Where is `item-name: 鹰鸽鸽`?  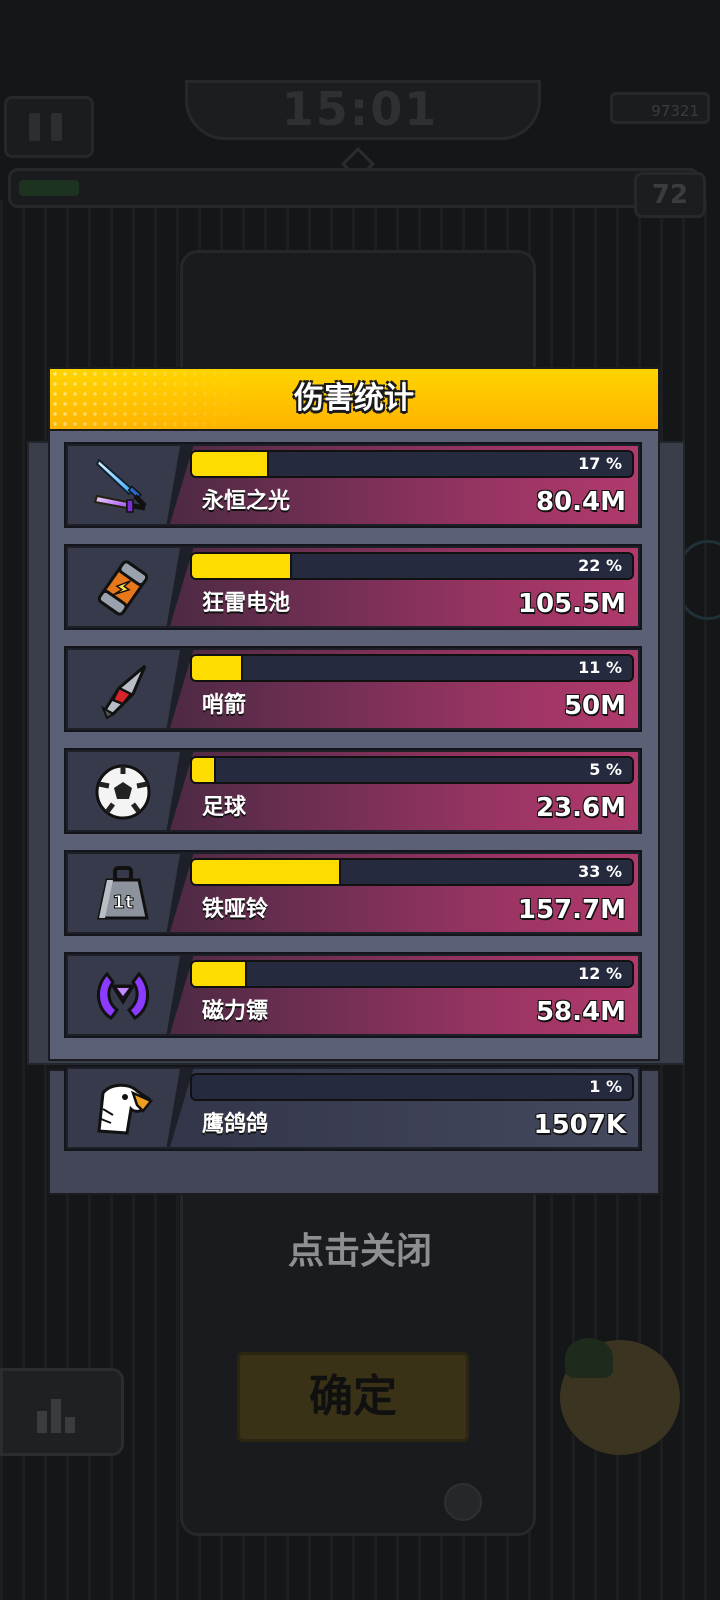 item-name: 鹰鸽鸽 is located at coordinates (235, 1124).